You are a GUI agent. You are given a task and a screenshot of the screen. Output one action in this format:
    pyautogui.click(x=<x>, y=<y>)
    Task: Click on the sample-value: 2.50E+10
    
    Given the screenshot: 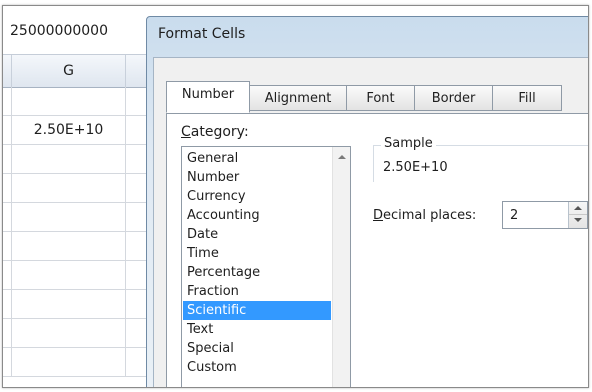 What is the action you would take?
    pyautogui.click(x=415, y=167)
    